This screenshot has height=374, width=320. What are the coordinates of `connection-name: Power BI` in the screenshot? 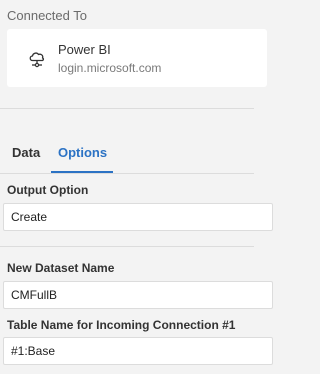 It's located at (84, 49).